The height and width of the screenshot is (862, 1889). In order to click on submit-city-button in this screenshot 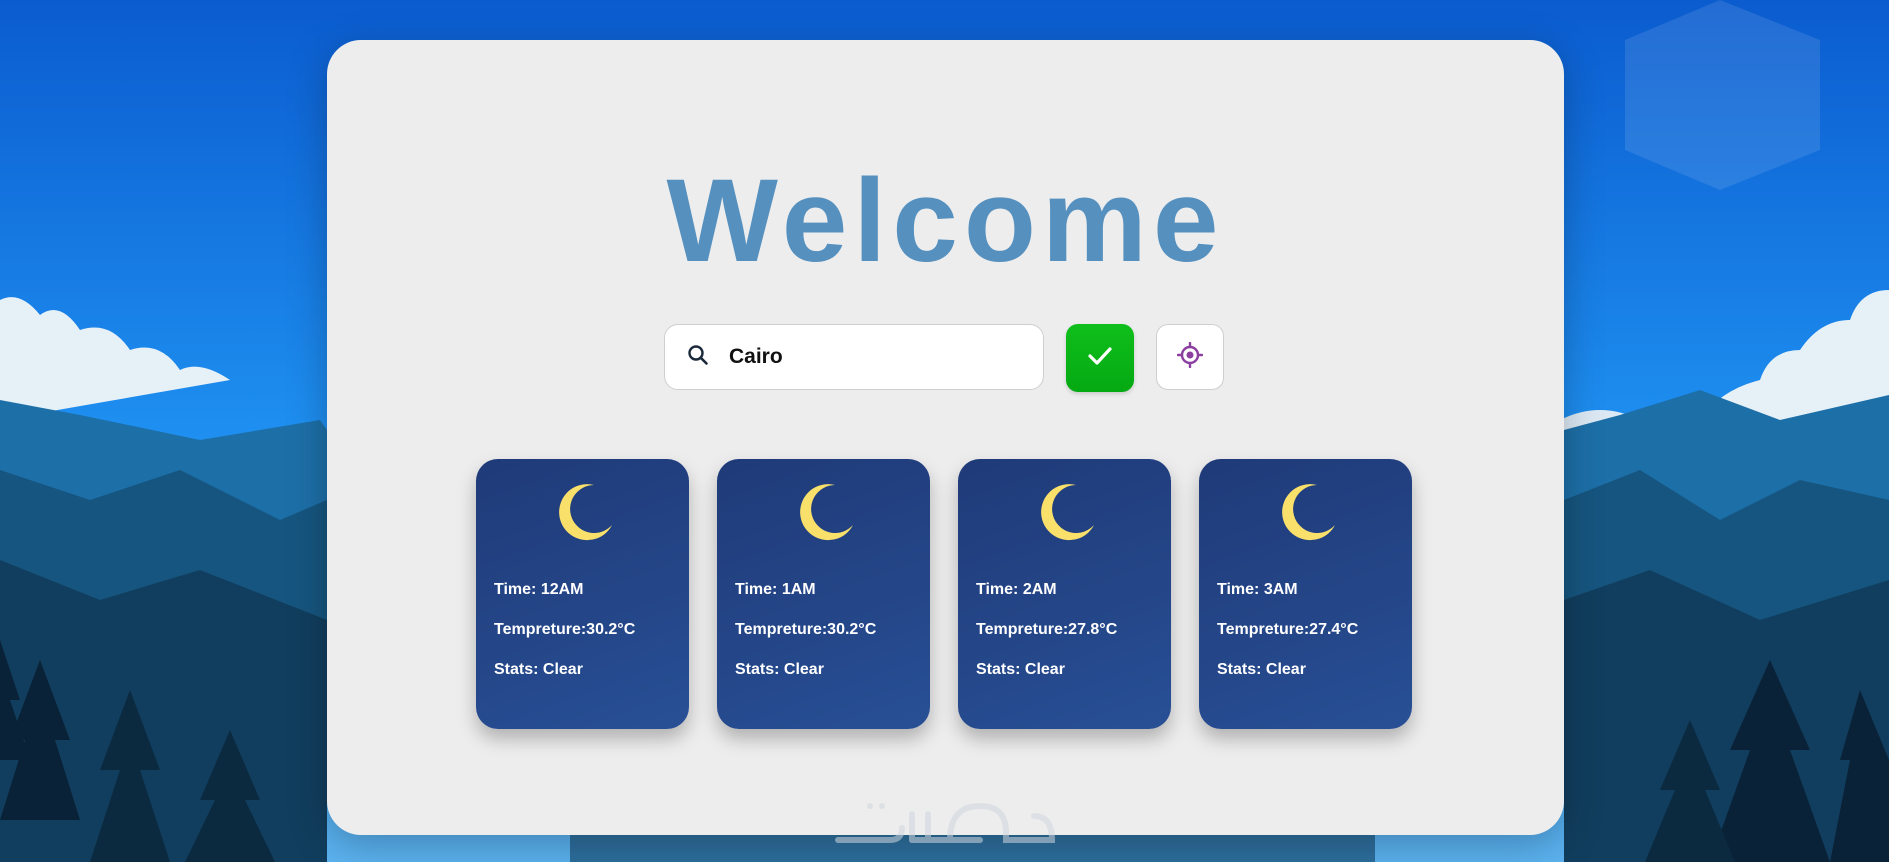, I will do `click(1100, 358)`.